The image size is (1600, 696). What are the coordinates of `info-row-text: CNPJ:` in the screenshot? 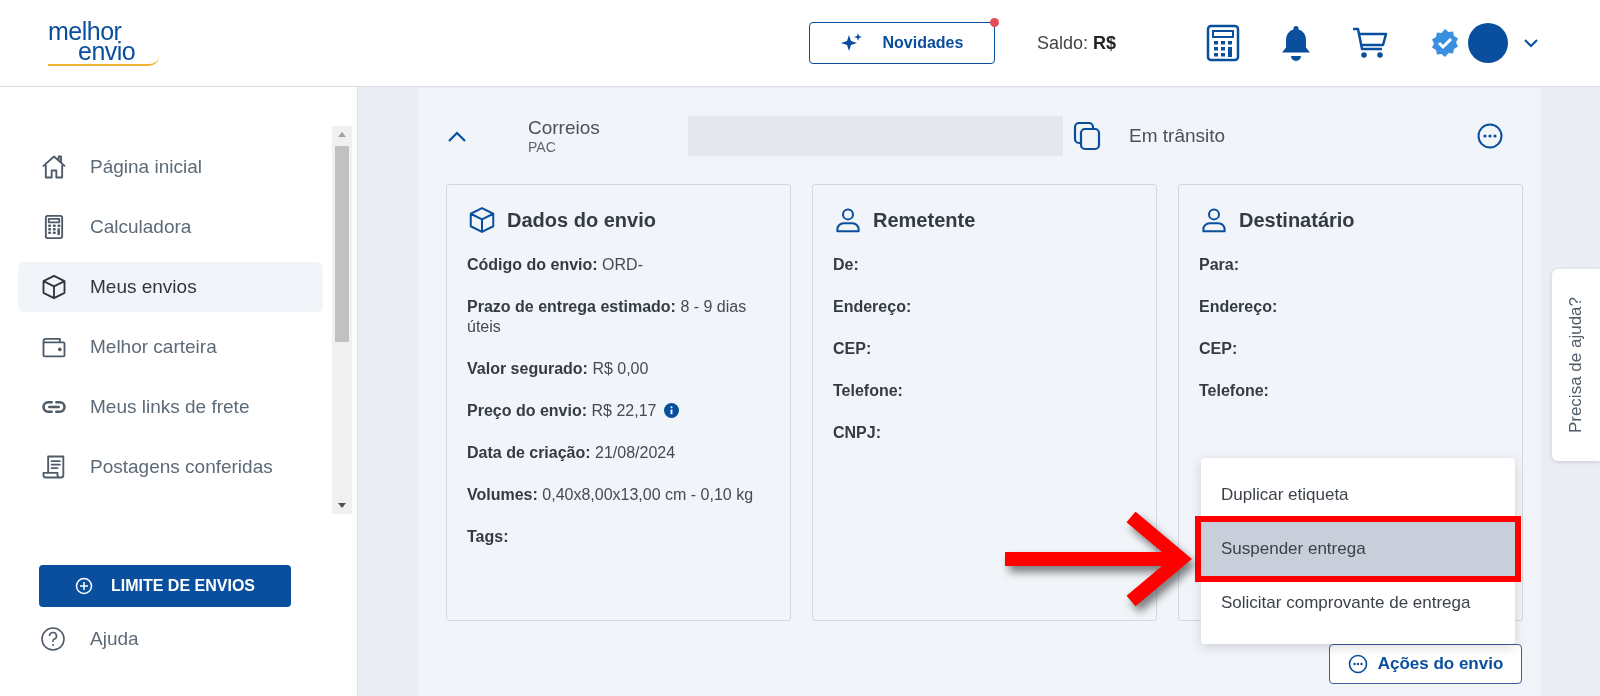 It's located at (857, 433).